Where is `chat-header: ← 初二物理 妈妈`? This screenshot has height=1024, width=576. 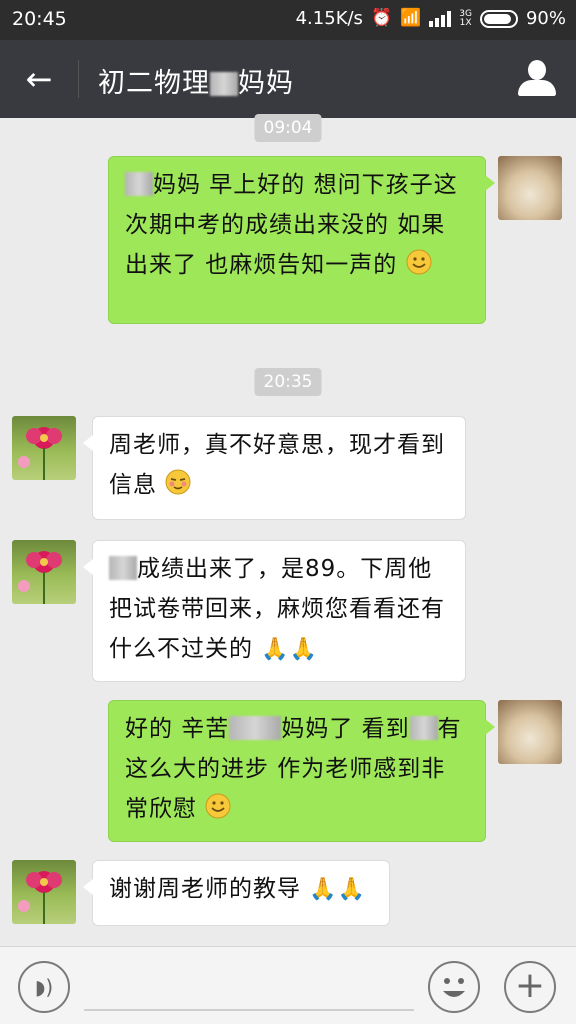
chat-header: ← 初二物理 妈妈 is located at coordinates (288, 79).